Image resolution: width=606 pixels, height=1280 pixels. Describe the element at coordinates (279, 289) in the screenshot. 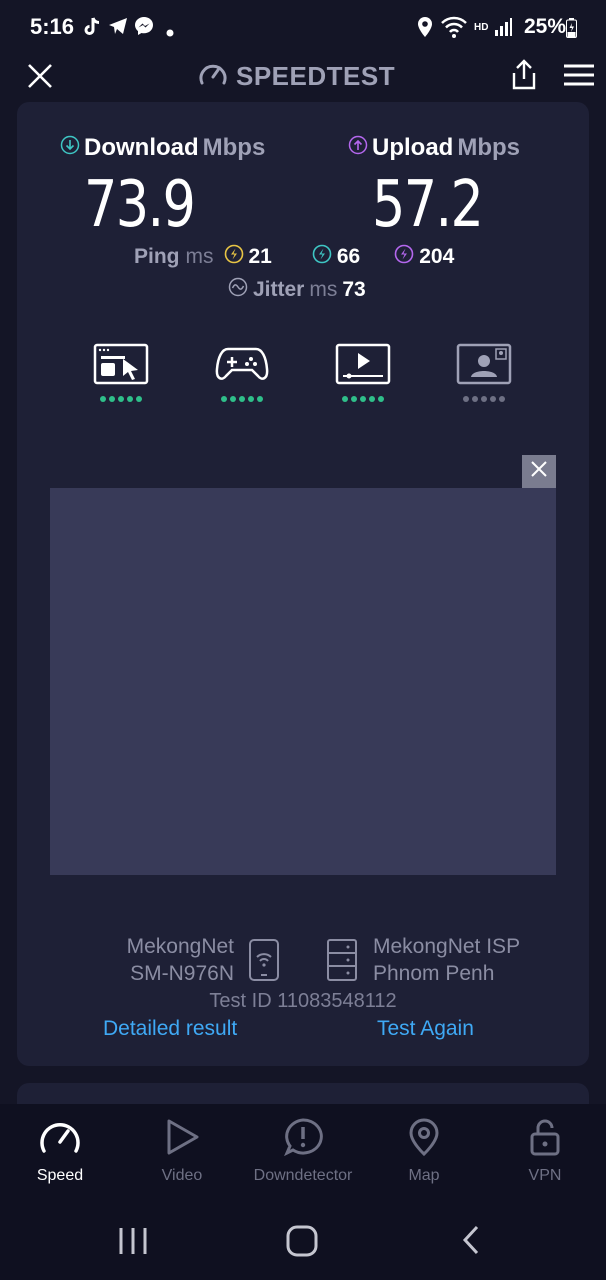

I see `jitter-label: Jitter` at that location.